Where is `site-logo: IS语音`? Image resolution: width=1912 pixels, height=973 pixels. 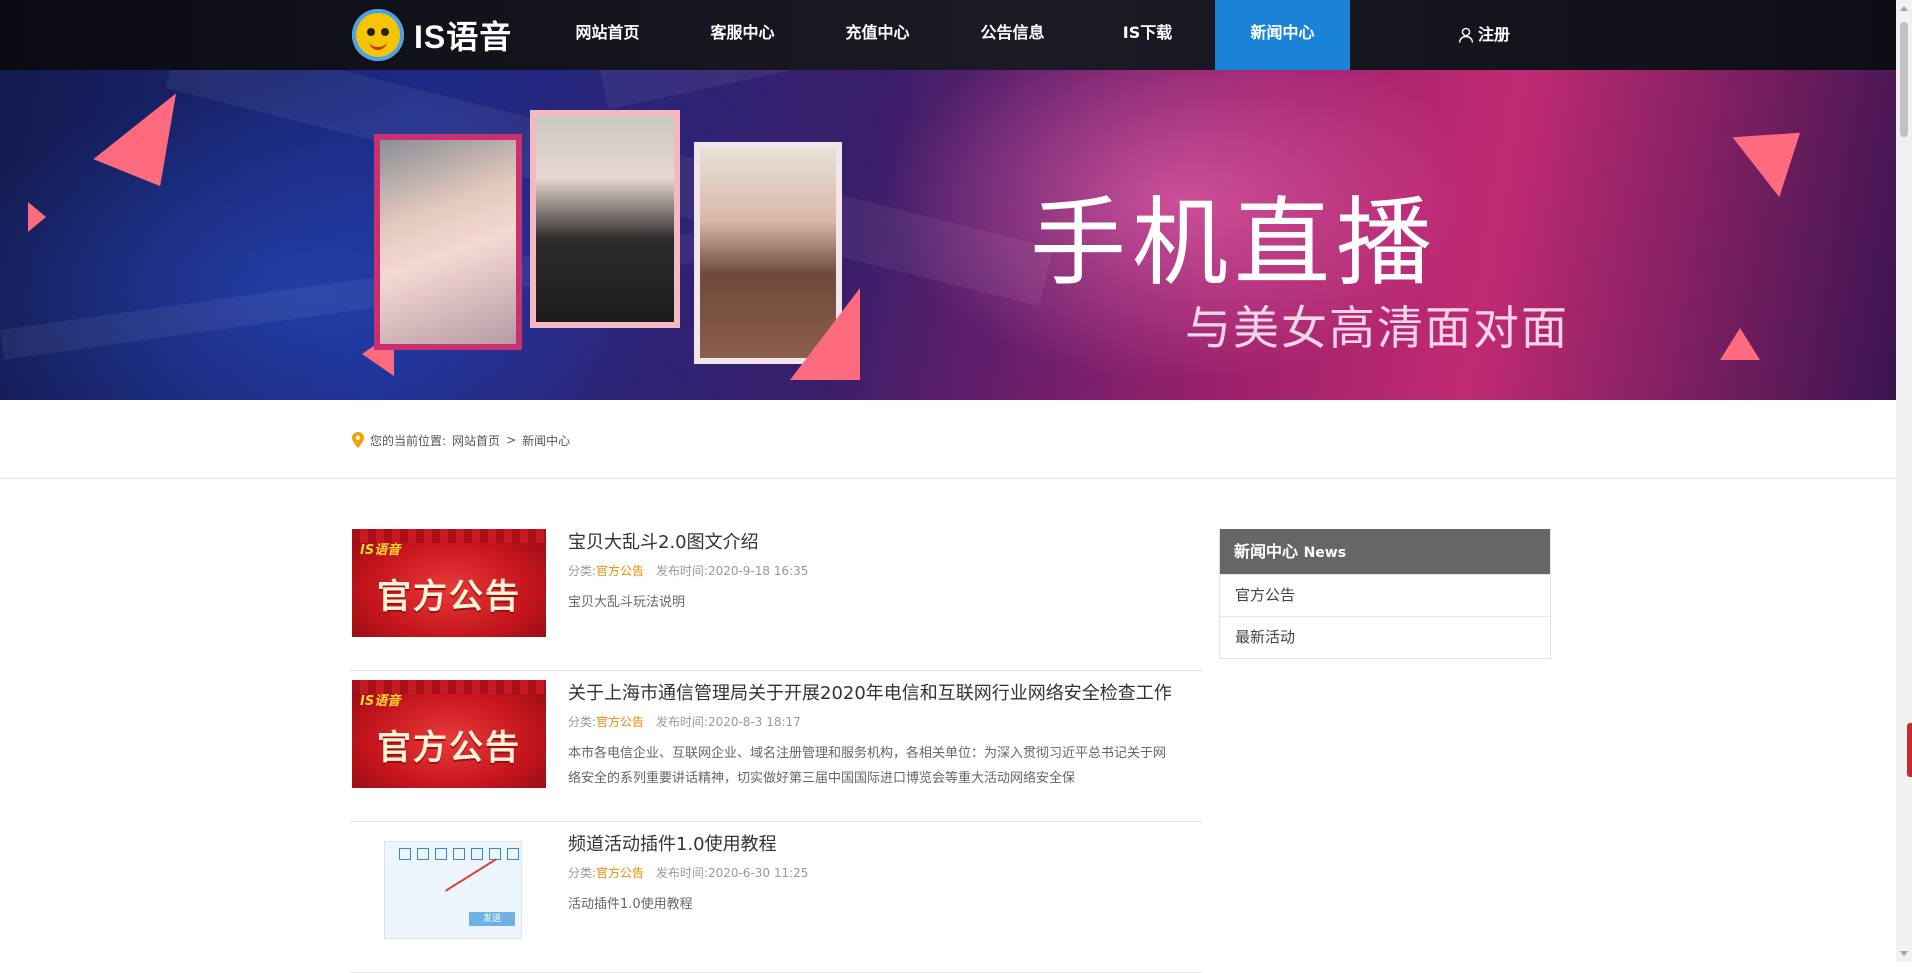
site-logo: IS语音 is located at coordinates (432, 35).